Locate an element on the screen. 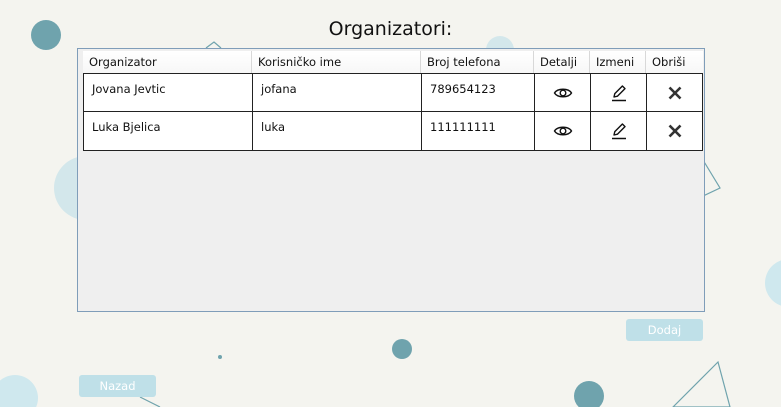  table-row: Luka Bjelica luka 111111111 is located at coordinates (393, 131).